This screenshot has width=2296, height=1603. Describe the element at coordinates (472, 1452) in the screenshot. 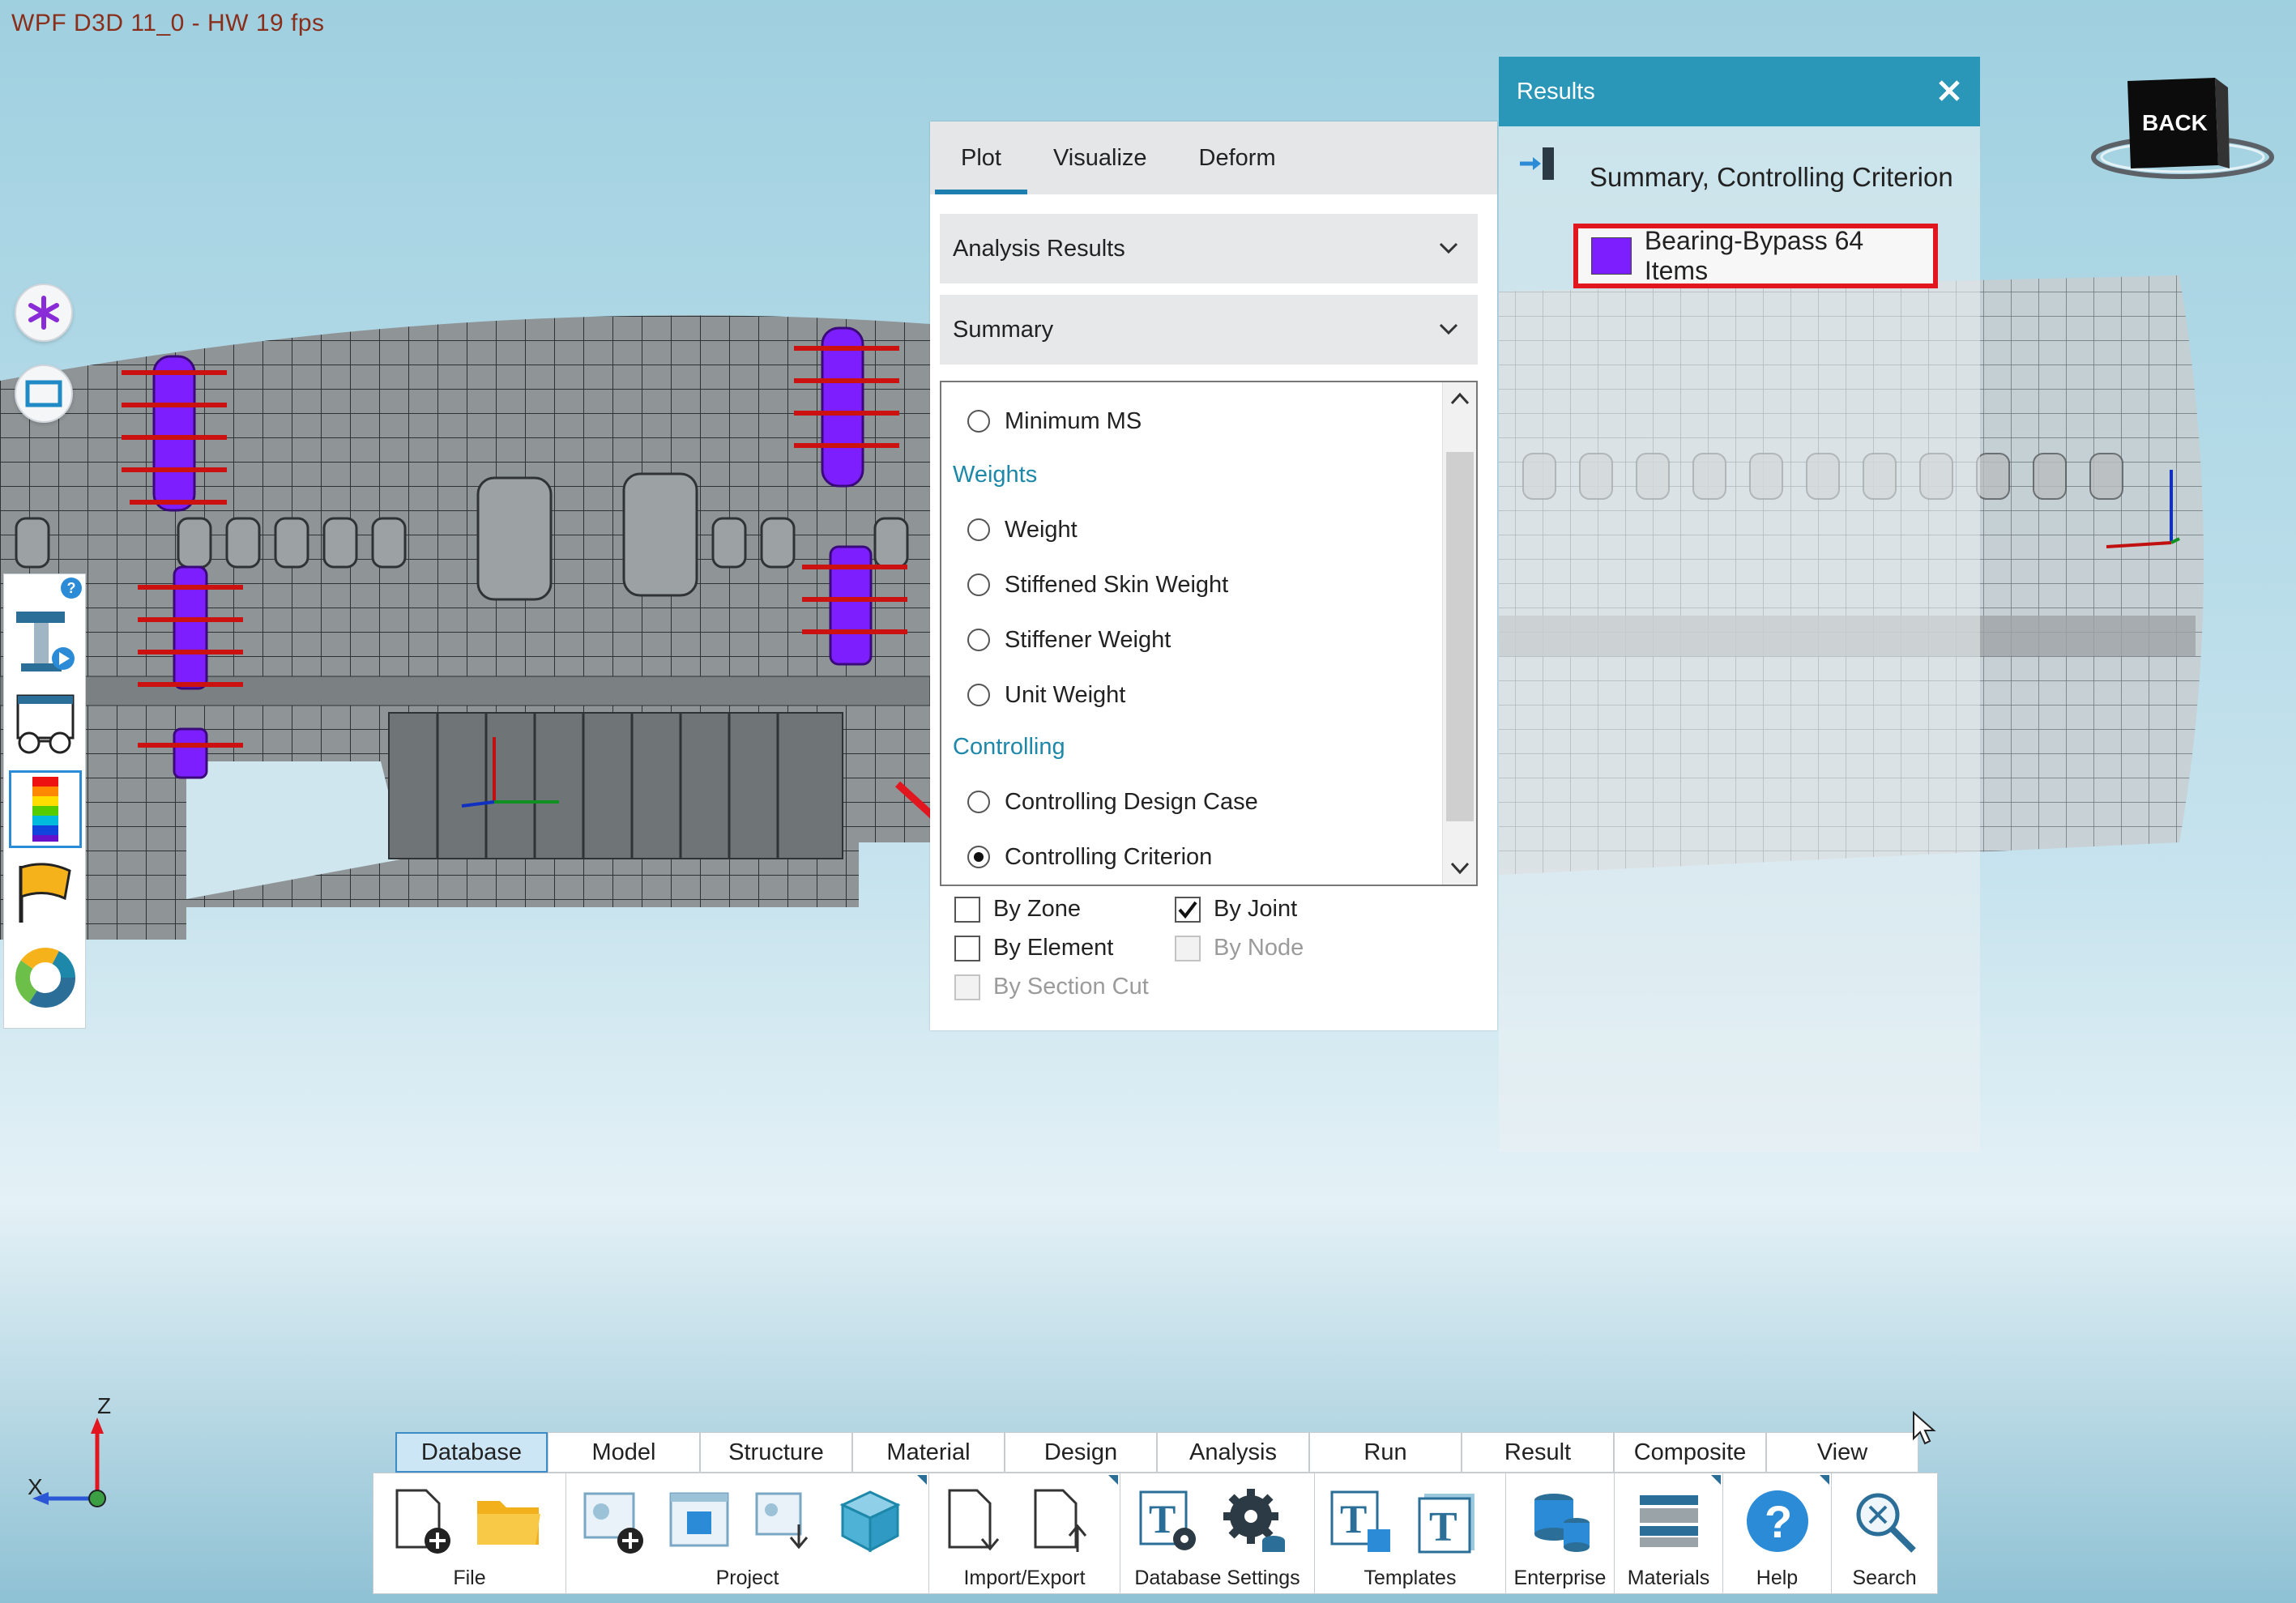

I see `tab-database: Database` at that location.